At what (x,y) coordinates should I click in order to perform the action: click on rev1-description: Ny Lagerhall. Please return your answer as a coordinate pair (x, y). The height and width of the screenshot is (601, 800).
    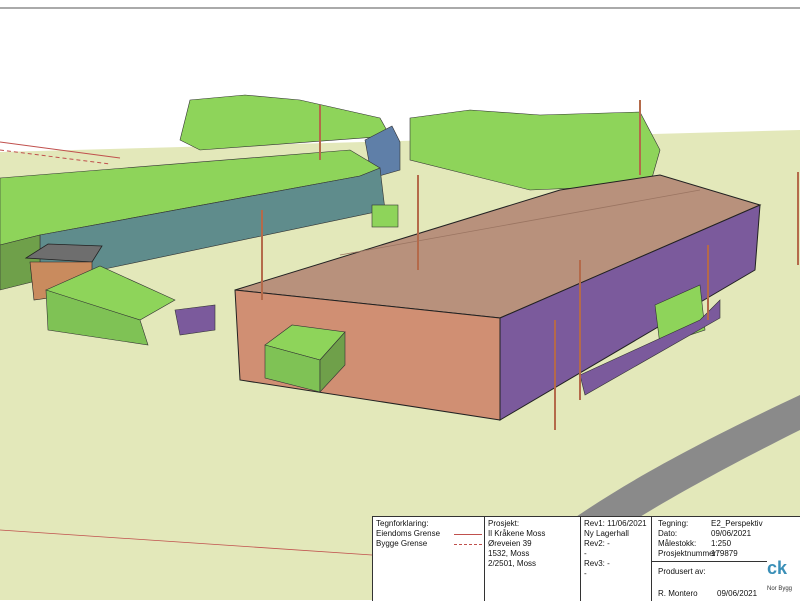
    Looking at the image, I should click on (606, 533).